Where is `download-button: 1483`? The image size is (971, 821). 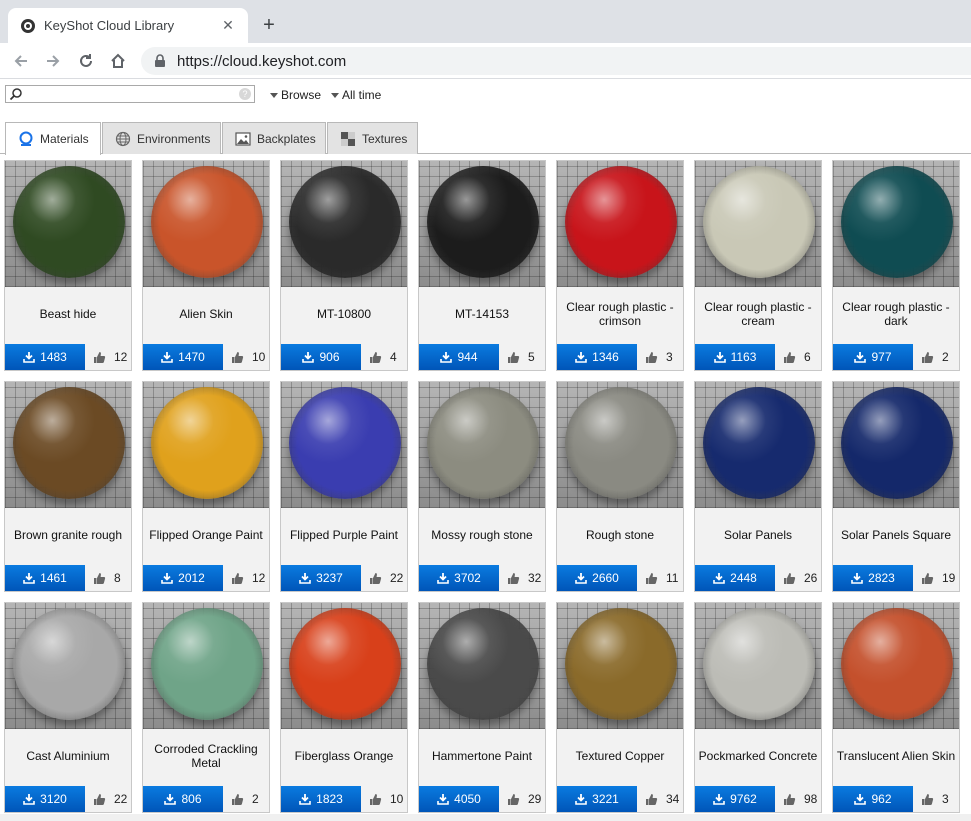 download-button: 1483 is located at coordinates (45, 357).